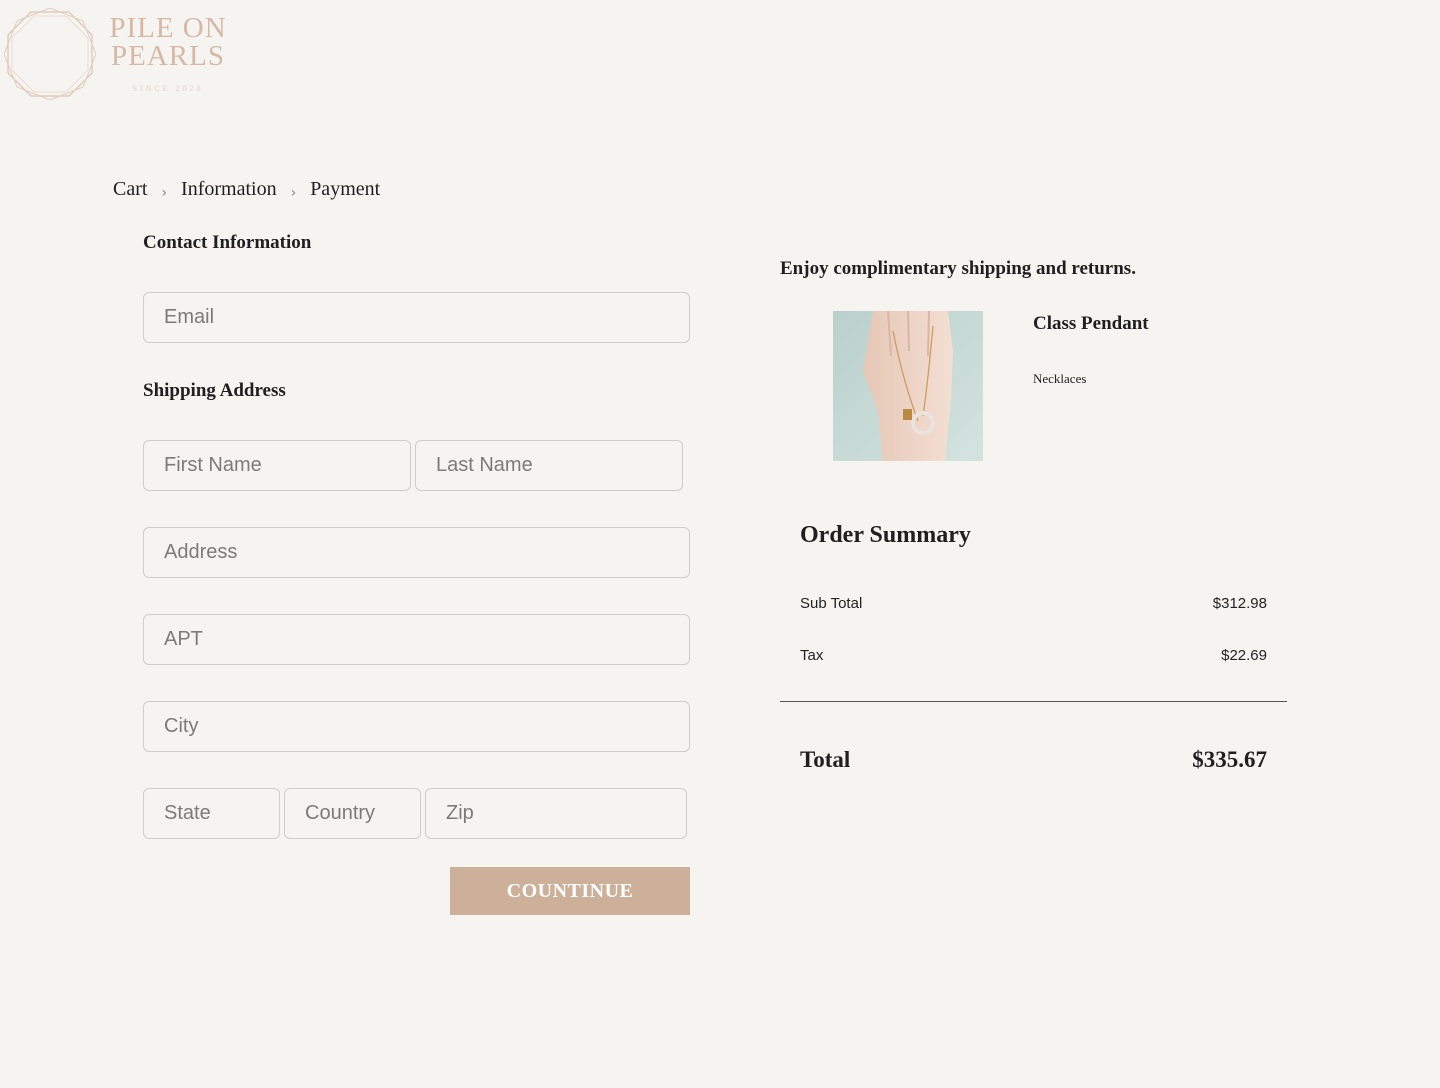 This screenshot has height=1088, width=1440. What do you see at coordinates (227, 242) in the screenshot?
I see `contact-section-title: Contact Information` at bounding box center [227, 242].